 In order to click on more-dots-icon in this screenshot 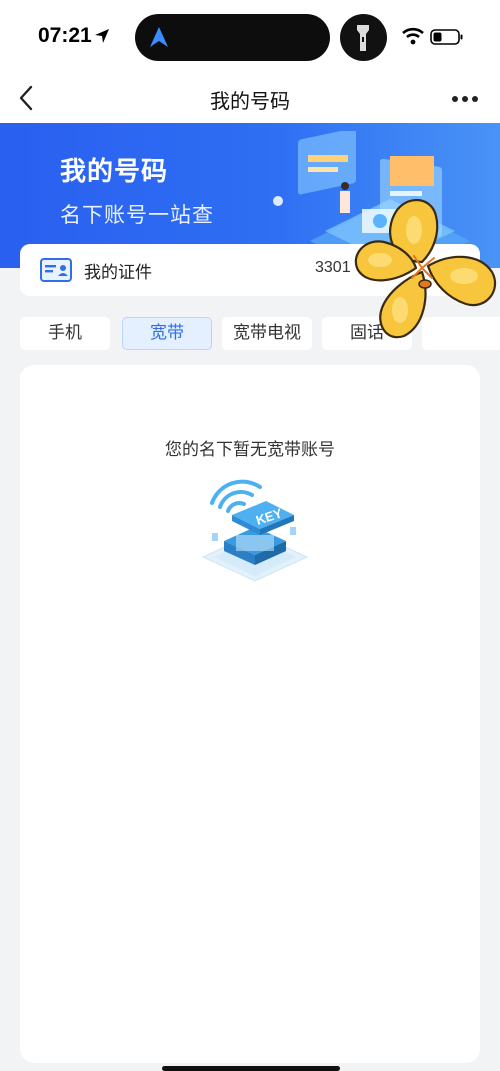, I will do `click(465, 99)`.